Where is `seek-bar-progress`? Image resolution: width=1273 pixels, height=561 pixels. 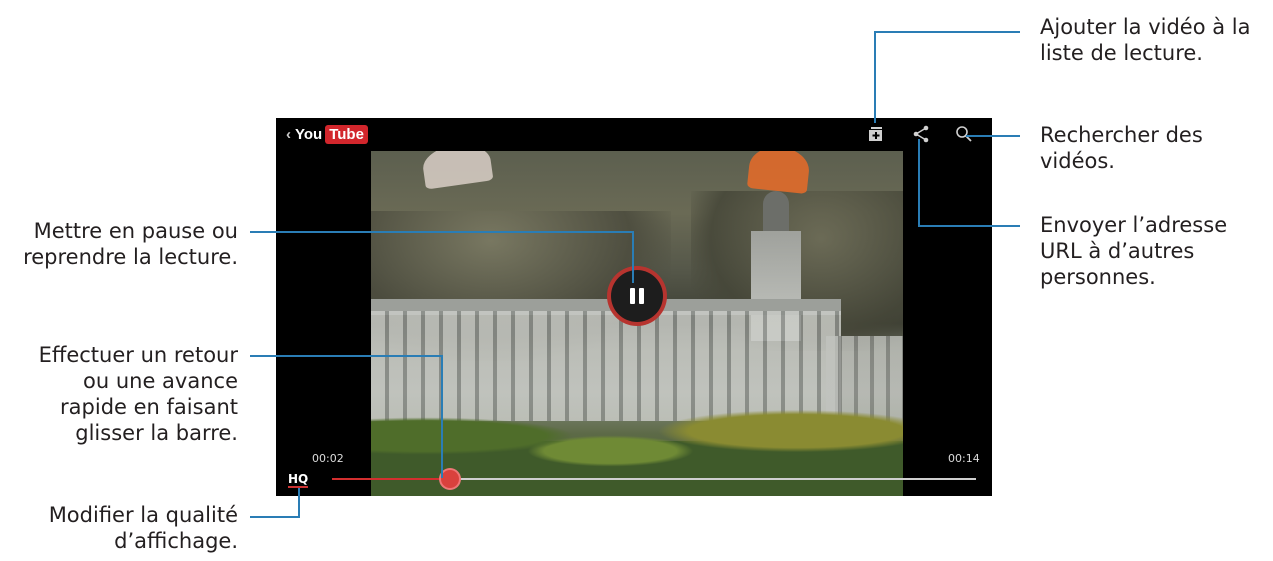 seek-bar-progress is located at coordinates (391, 479).